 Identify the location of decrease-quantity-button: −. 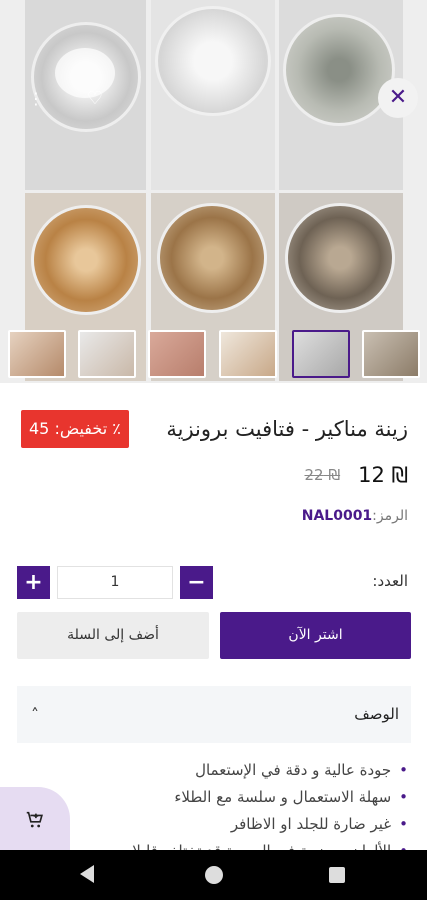
(196, 582).